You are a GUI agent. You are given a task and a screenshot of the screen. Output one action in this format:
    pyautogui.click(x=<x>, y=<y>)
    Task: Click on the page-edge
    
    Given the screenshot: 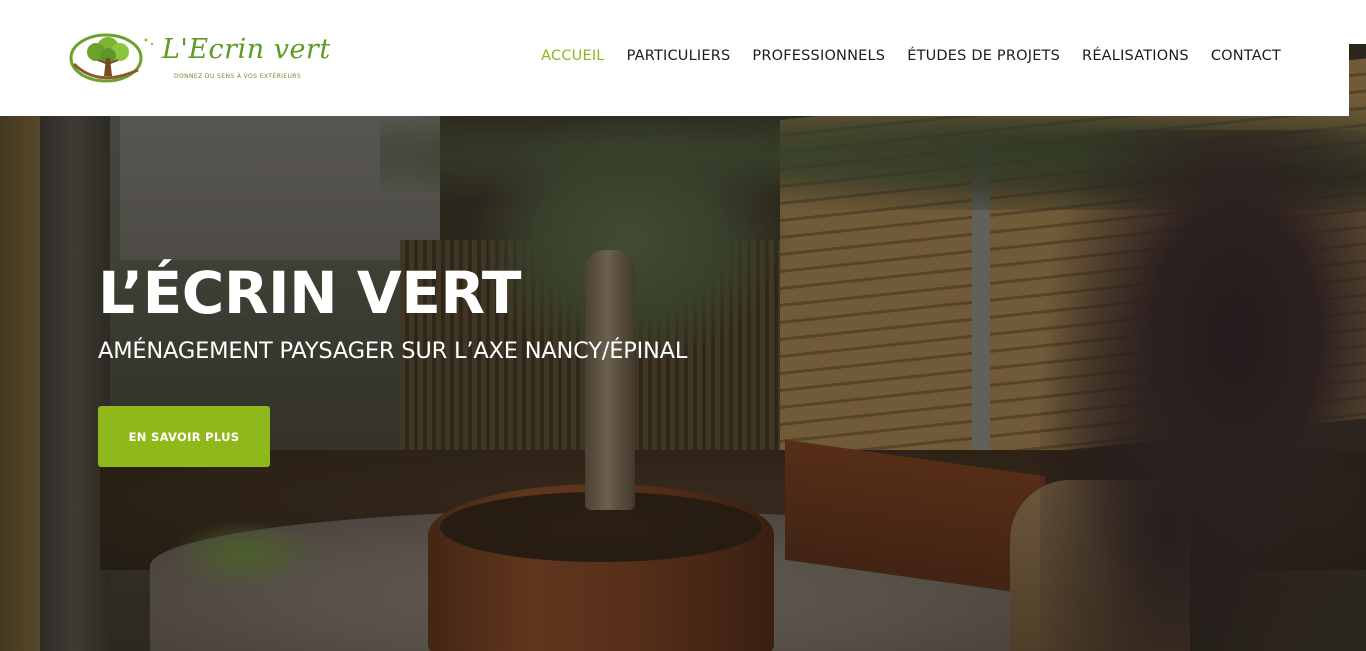 What is the action you would take?
    pyautogui.click(x=1357, y=22)
    